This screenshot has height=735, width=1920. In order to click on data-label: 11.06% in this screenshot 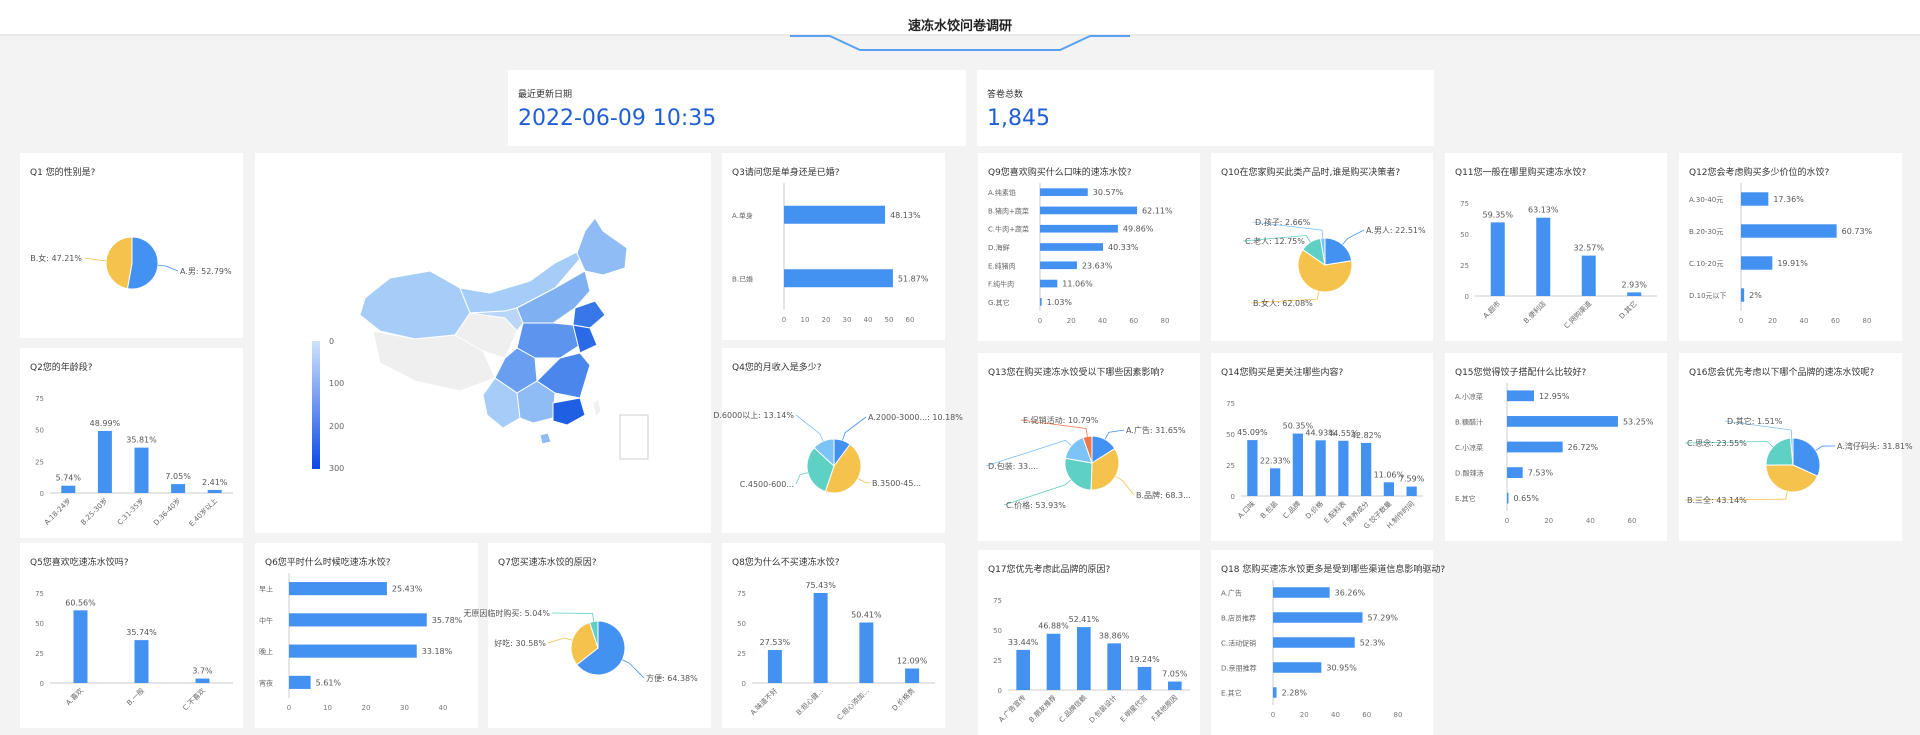, I will do `click(1077, 284)`.